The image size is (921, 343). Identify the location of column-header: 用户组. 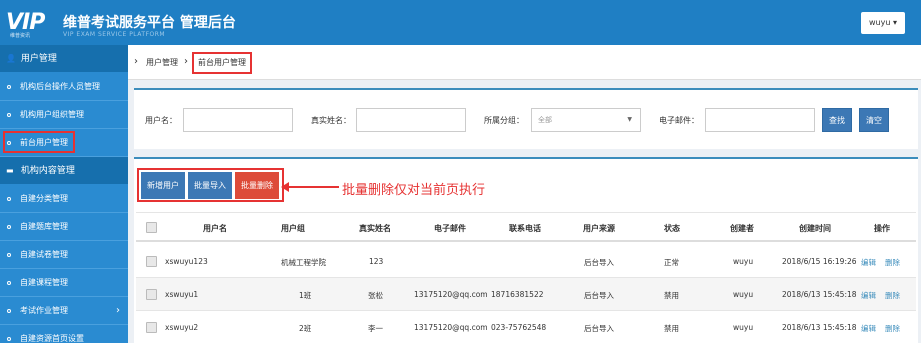
(293, 228).